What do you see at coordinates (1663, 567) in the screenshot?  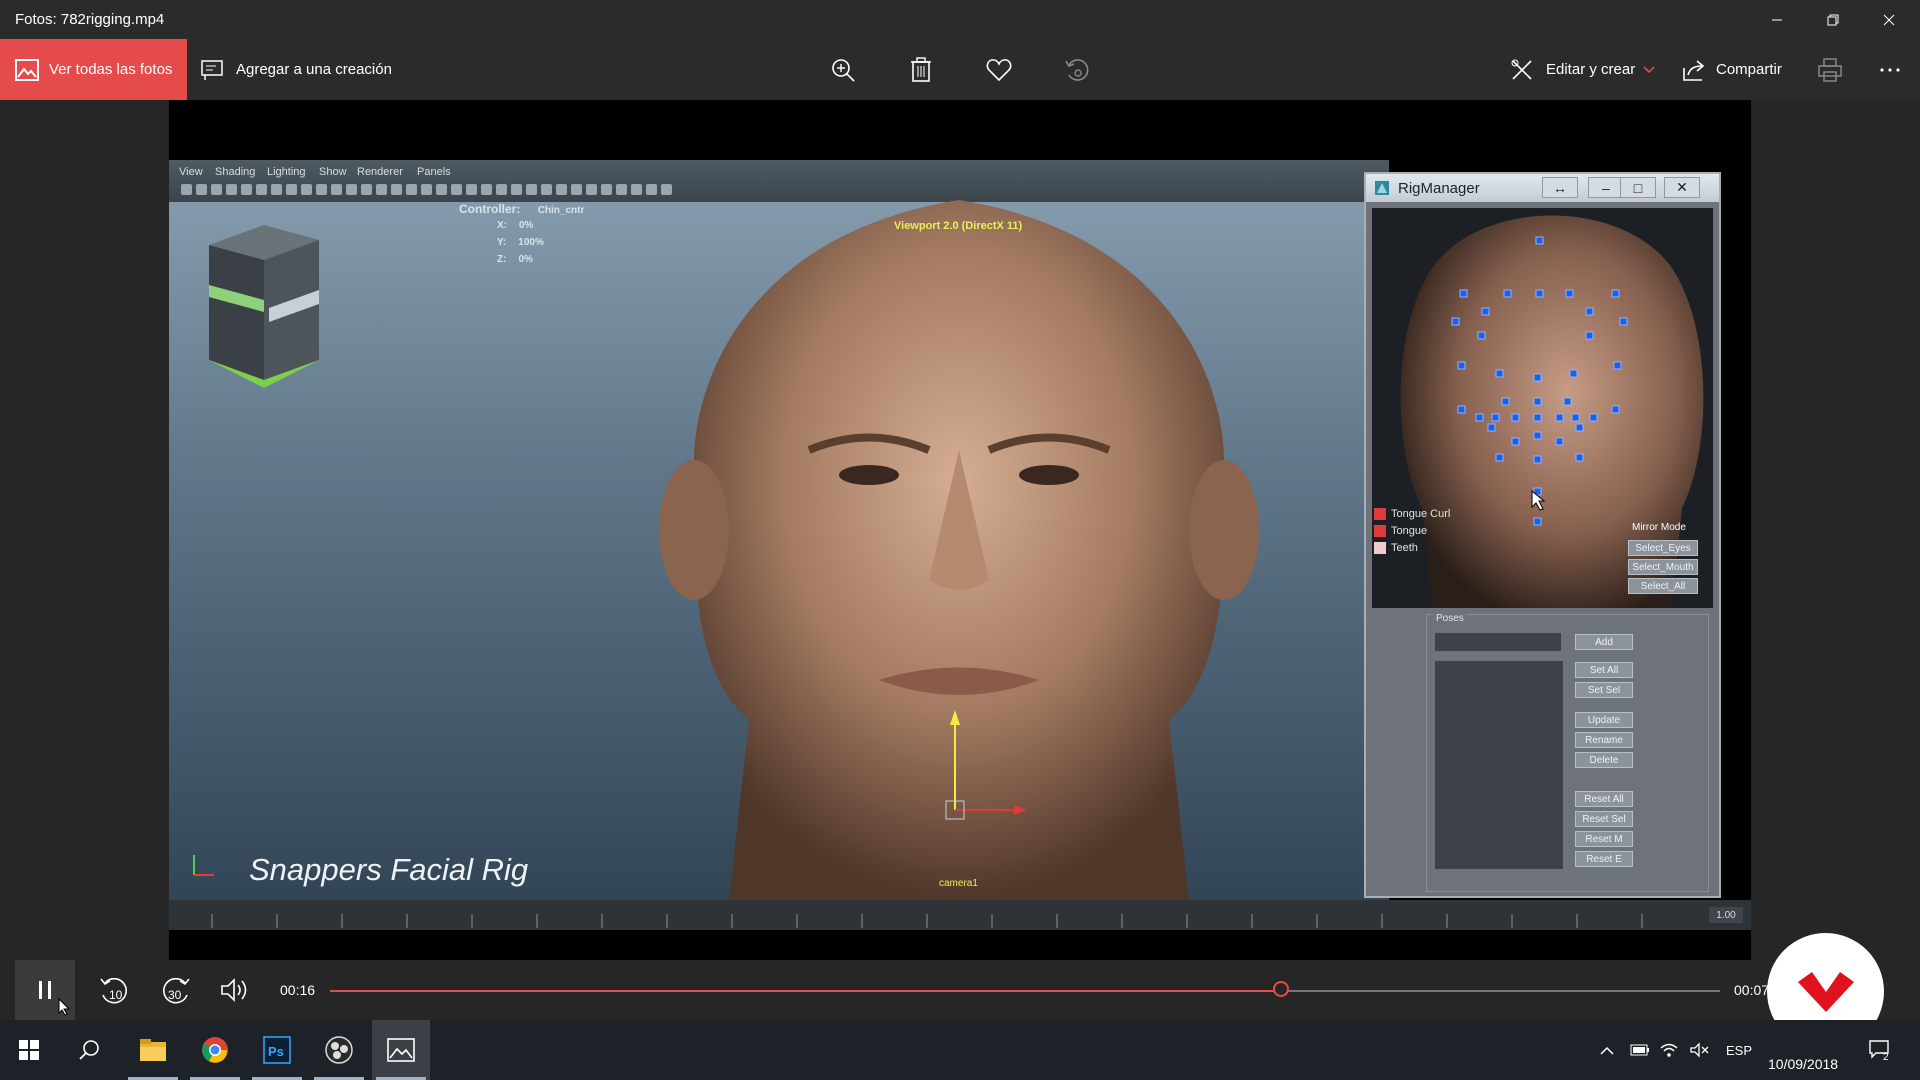 I see `select-mouth-button: Select_Mouth` at bounding box center [1663, 567].